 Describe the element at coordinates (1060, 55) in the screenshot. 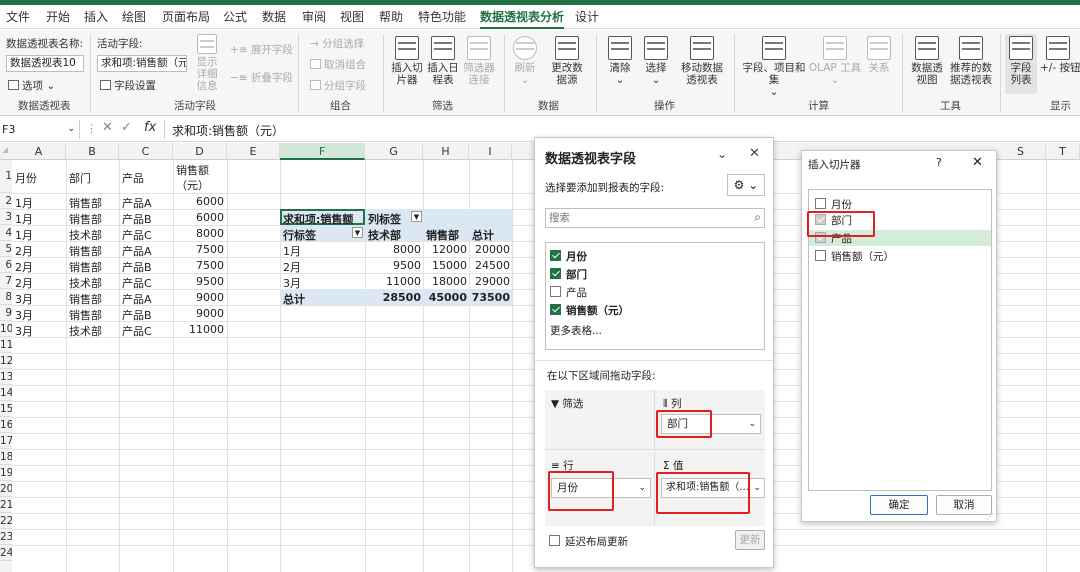

I see `plus-minus-button: +/- 按钮` at that location.